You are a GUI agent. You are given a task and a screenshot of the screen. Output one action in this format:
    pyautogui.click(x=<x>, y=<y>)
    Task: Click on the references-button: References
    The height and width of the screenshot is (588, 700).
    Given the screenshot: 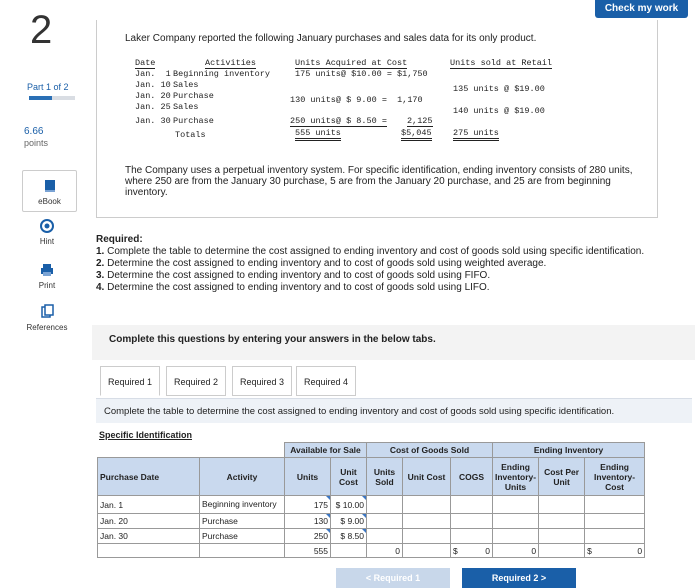 What is the action you would take?
    pyautogui.click(x=47, y=318)
    